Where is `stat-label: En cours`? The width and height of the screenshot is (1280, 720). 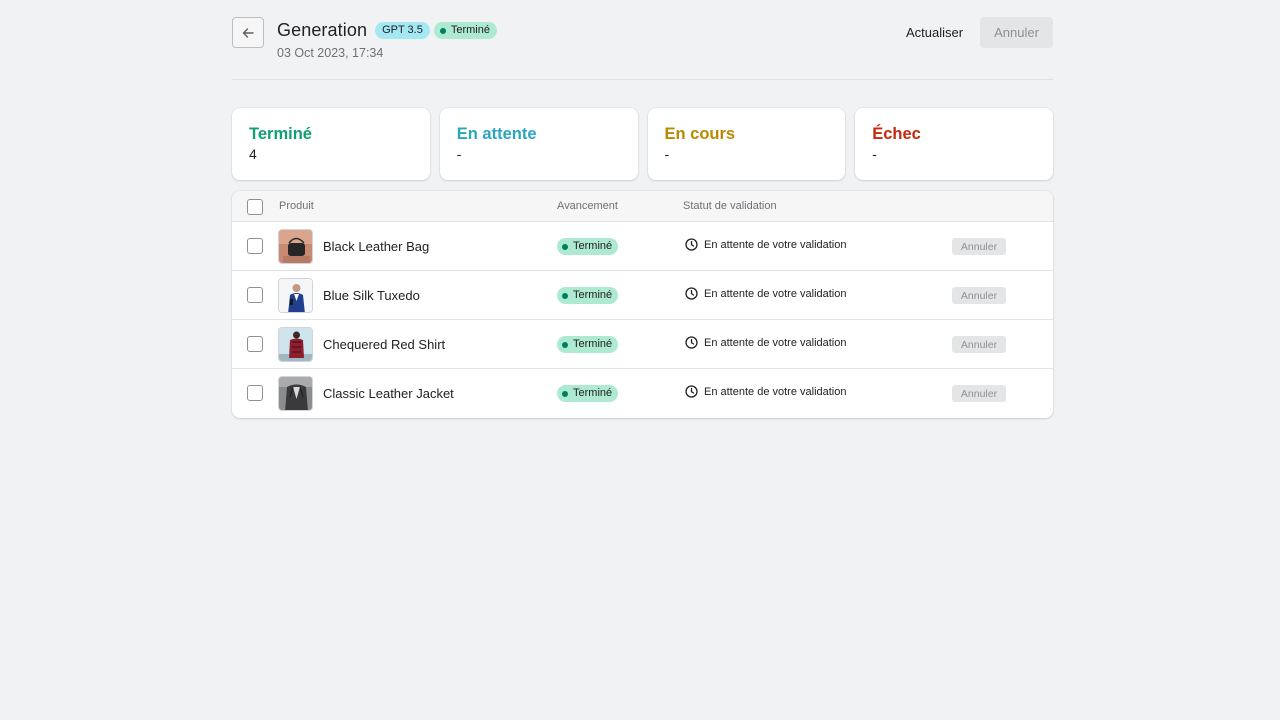
stat-label: En cours is located at coordinates (700, 134).